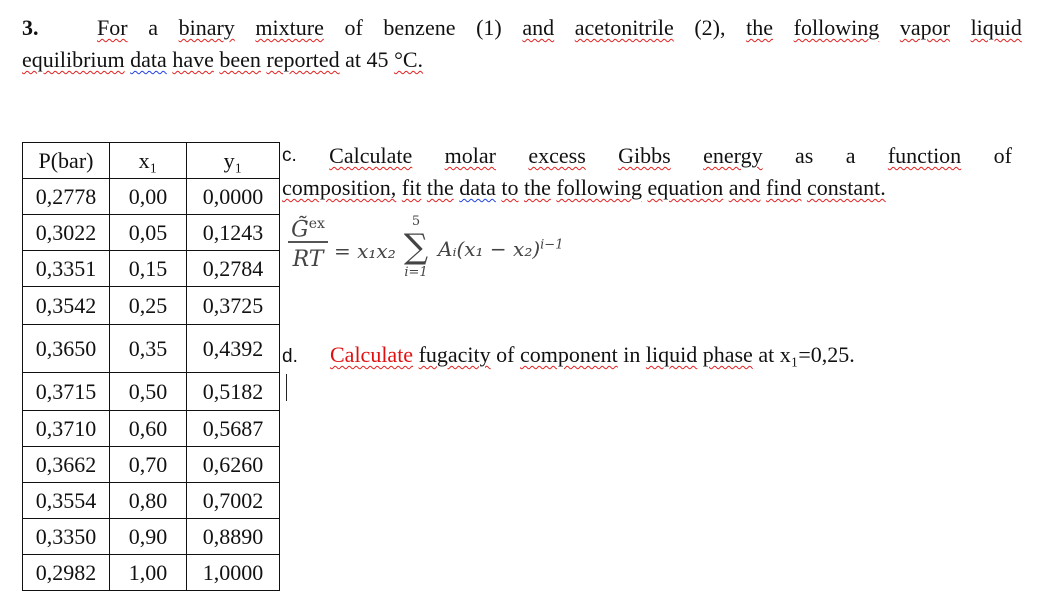 This screenshot has width=1044, height=596. I want to click on word: constant., so click(846, 187).